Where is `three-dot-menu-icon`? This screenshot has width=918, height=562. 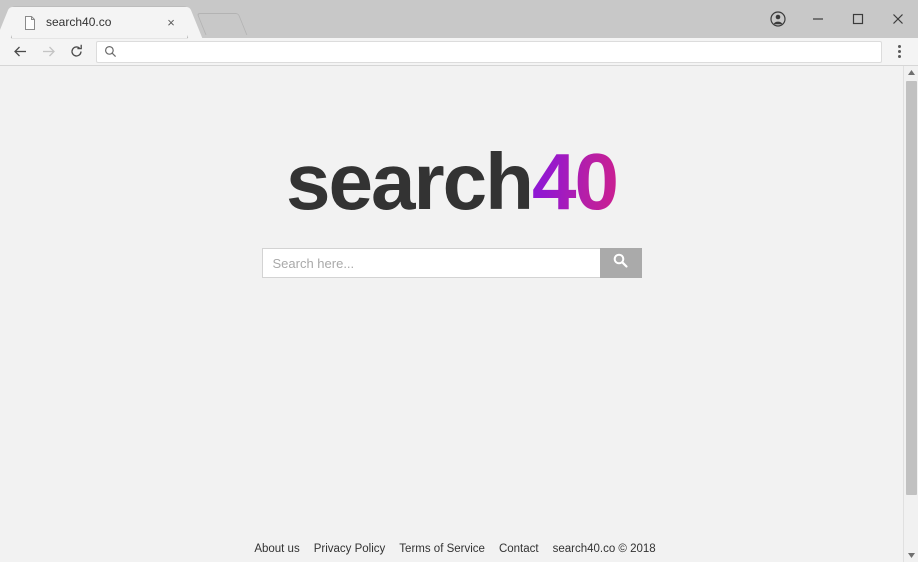 three-dot-menu-icon is located at coordinates (899, 52).